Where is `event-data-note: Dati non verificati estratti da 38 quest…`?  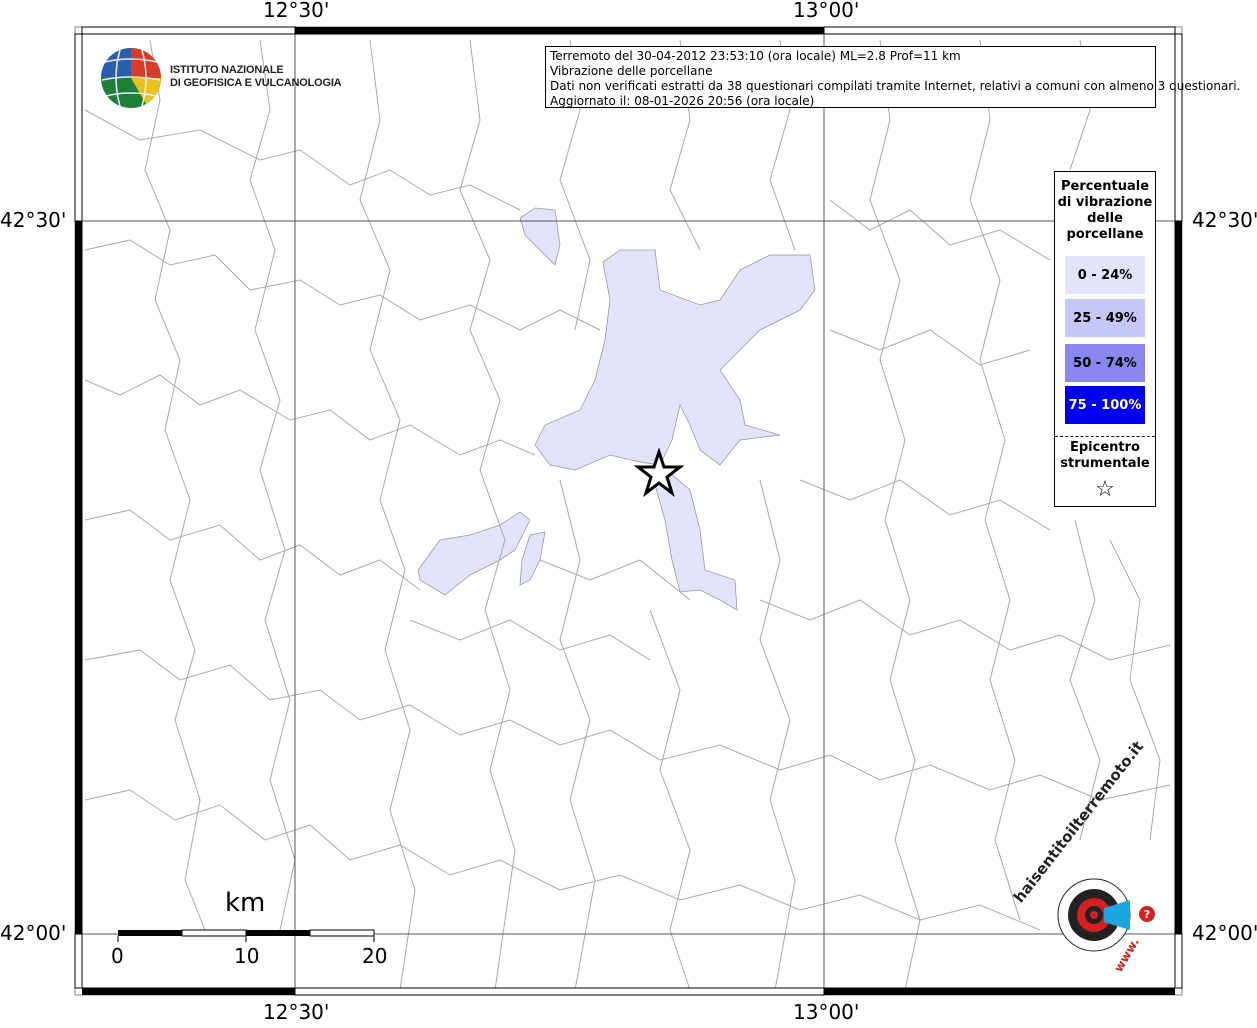
event-data-note: Dati non verificati estratti da 38 quest… is located at coordinates (895, 86).